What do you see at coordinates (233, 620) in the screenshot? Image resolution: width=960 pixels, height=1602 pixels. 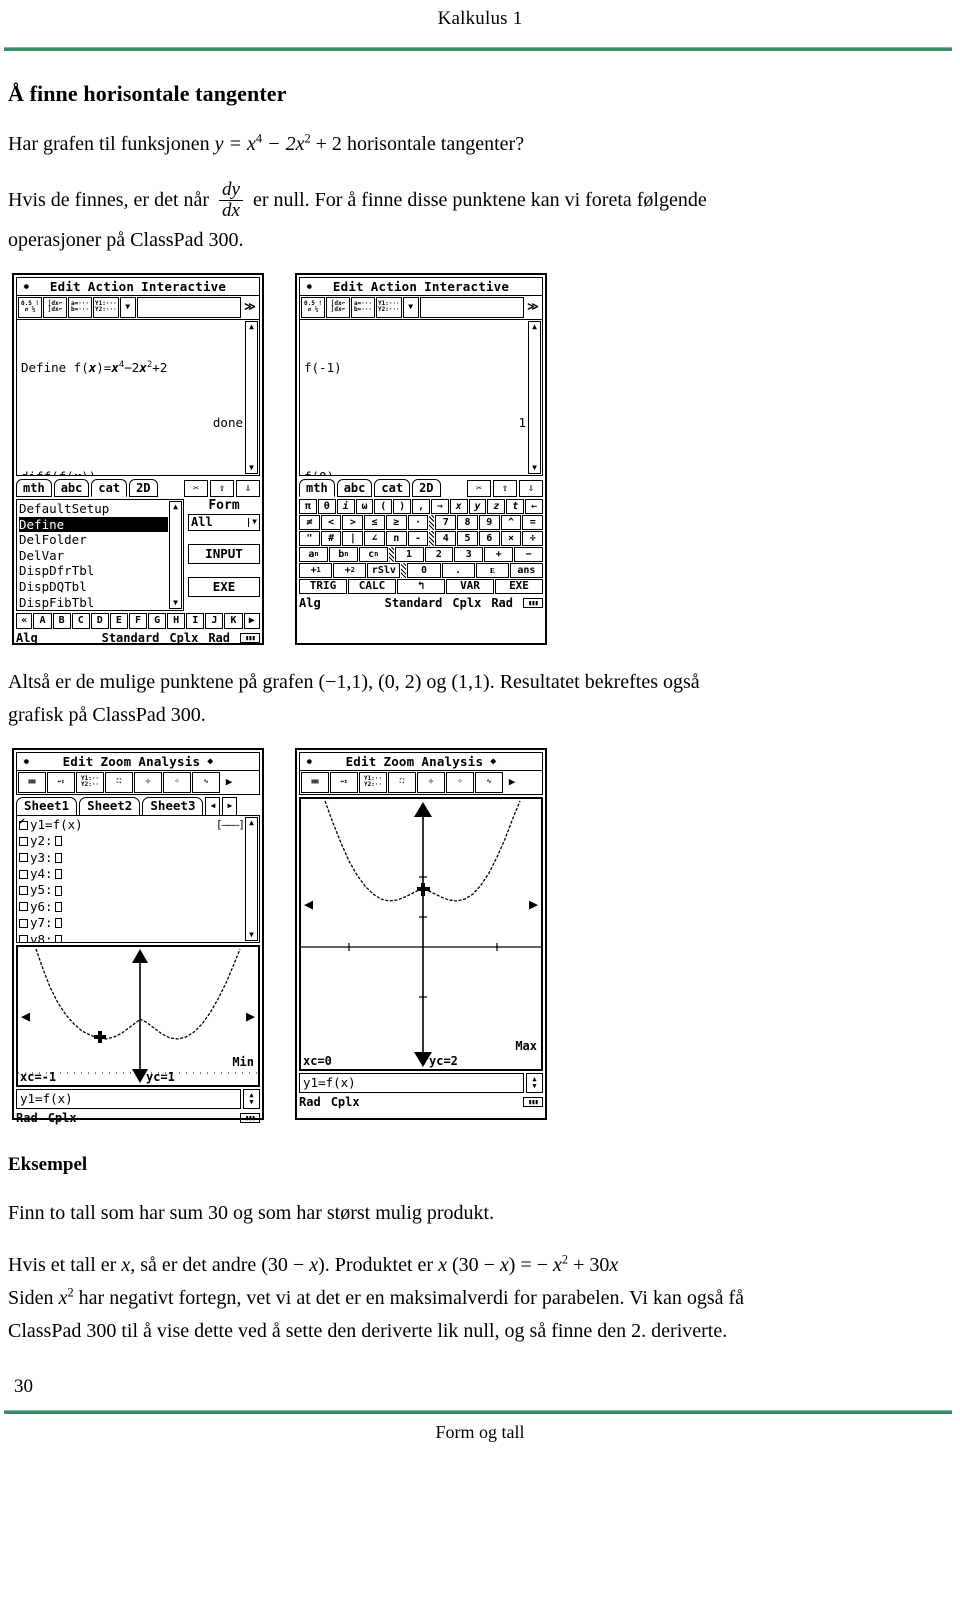 I see `alpha-key-k: K` at bounding box center [233, 620].